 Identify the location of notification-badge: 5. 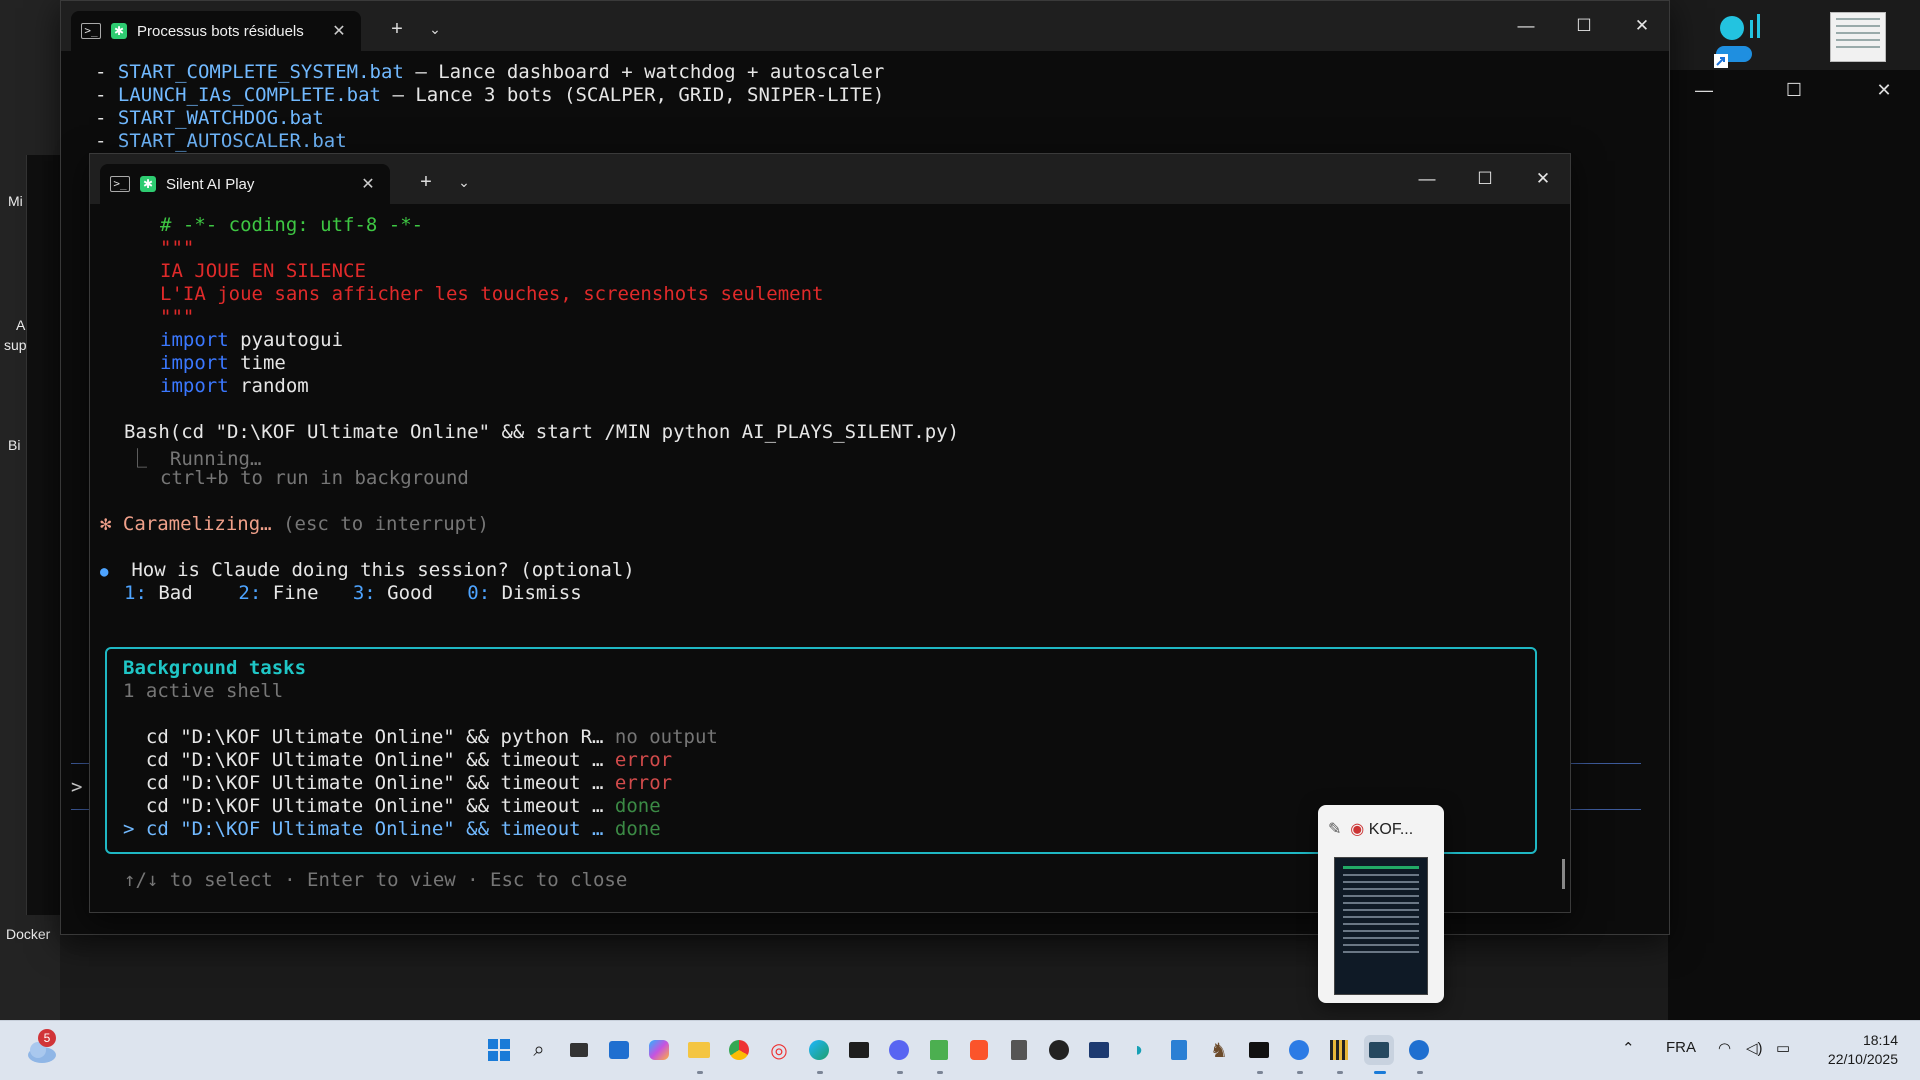
(47, 1038).